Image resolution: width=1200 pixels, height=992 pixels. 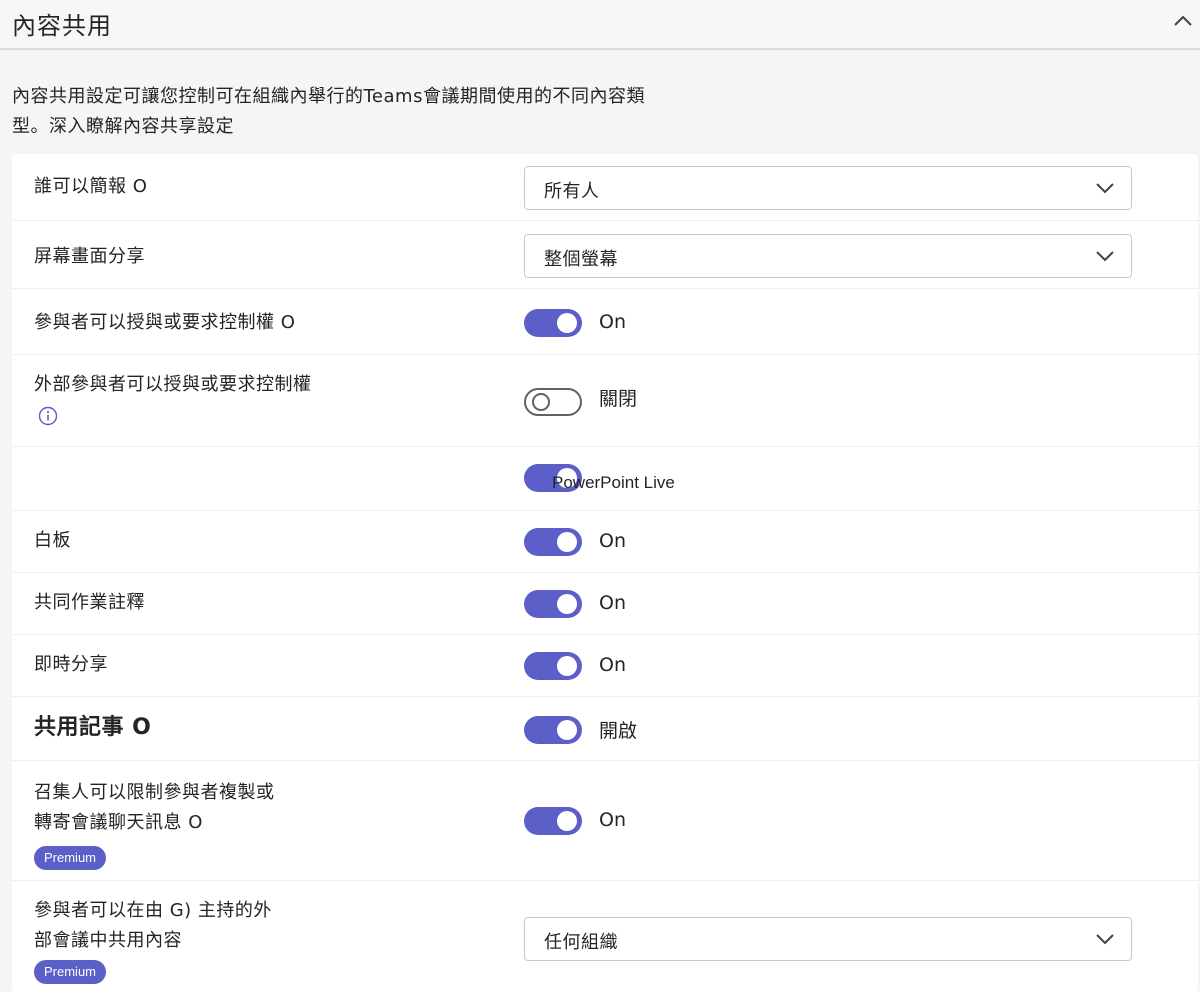 I want to click on shared-notes-label: 共用記事 O, so click(x=93, y=727).